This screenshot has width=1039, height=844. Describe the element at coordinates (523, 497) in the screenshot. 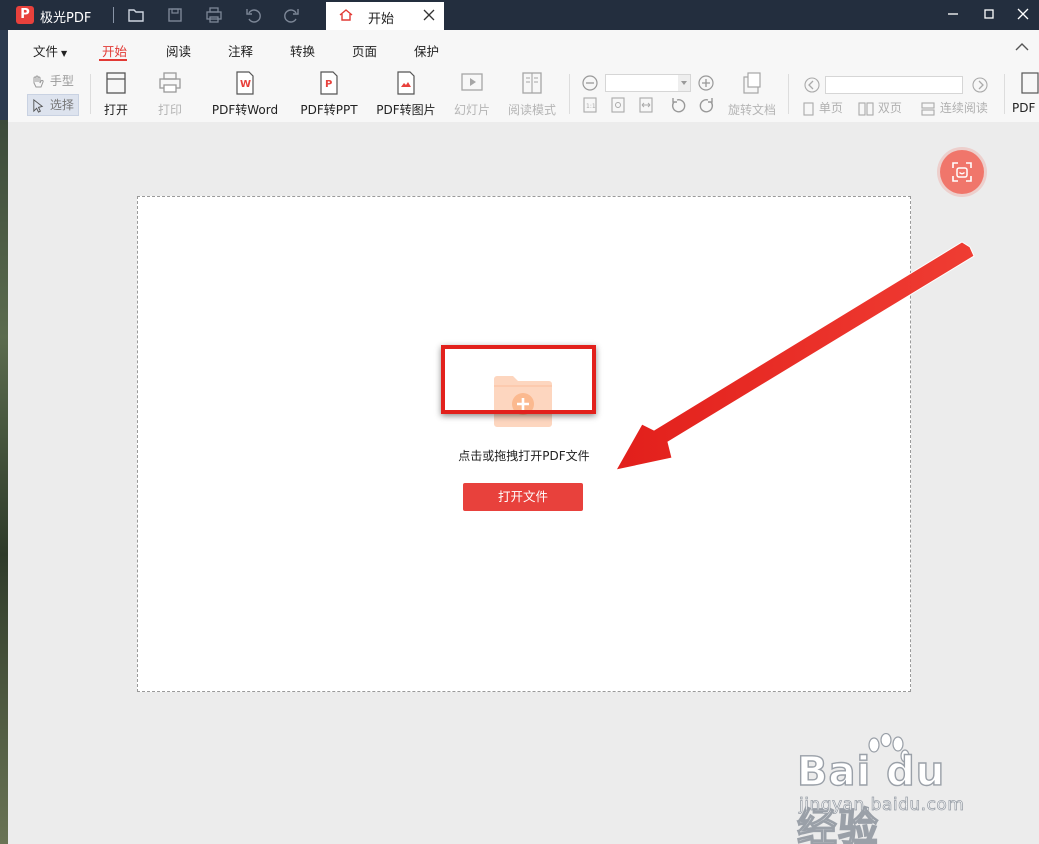

I see `open-file-button: 打开文件` at that location.